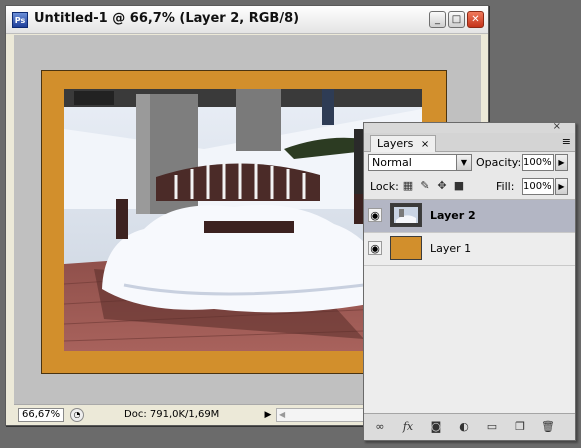  Describe the element at coordinates (326, 415) in the screenshot. I see `horizontal-scrollbar: ◀` at that location.